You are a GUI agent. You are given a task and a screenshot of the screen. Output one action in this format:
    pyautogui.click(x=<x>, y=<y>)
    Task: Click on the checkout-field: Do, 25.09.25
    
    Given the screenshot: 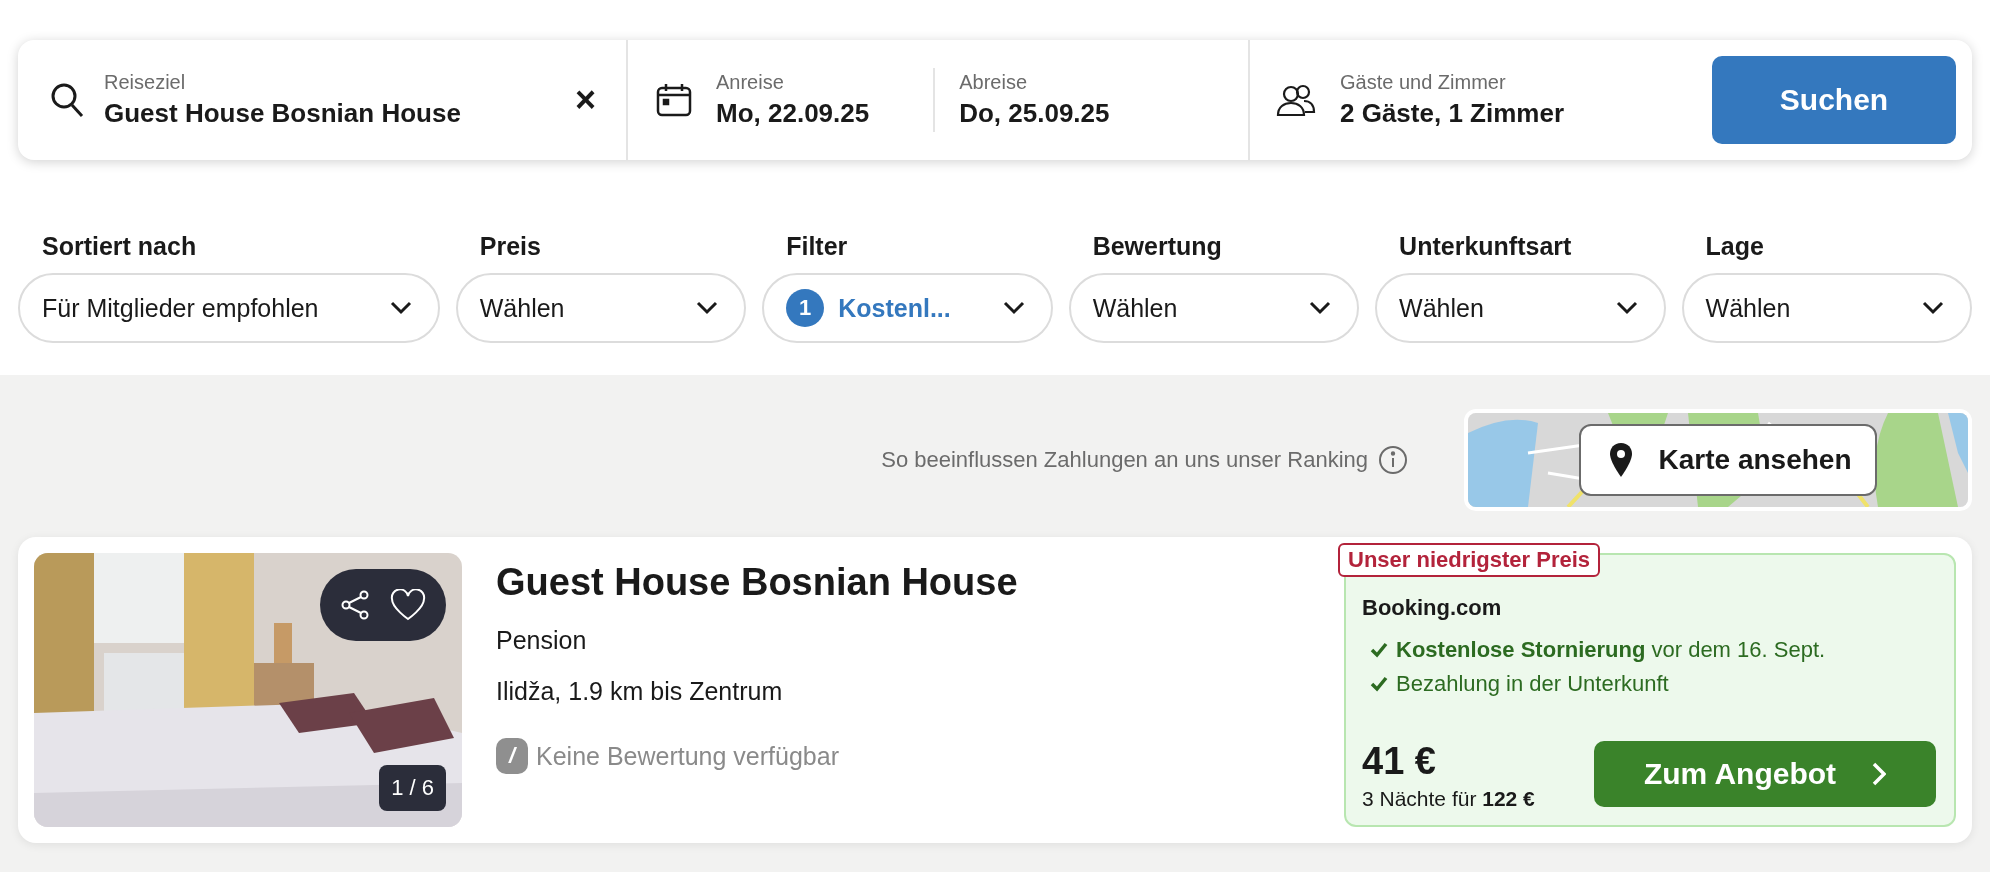 What is the action you would take?
    pyautogui.click(x=1034, y=113)
    